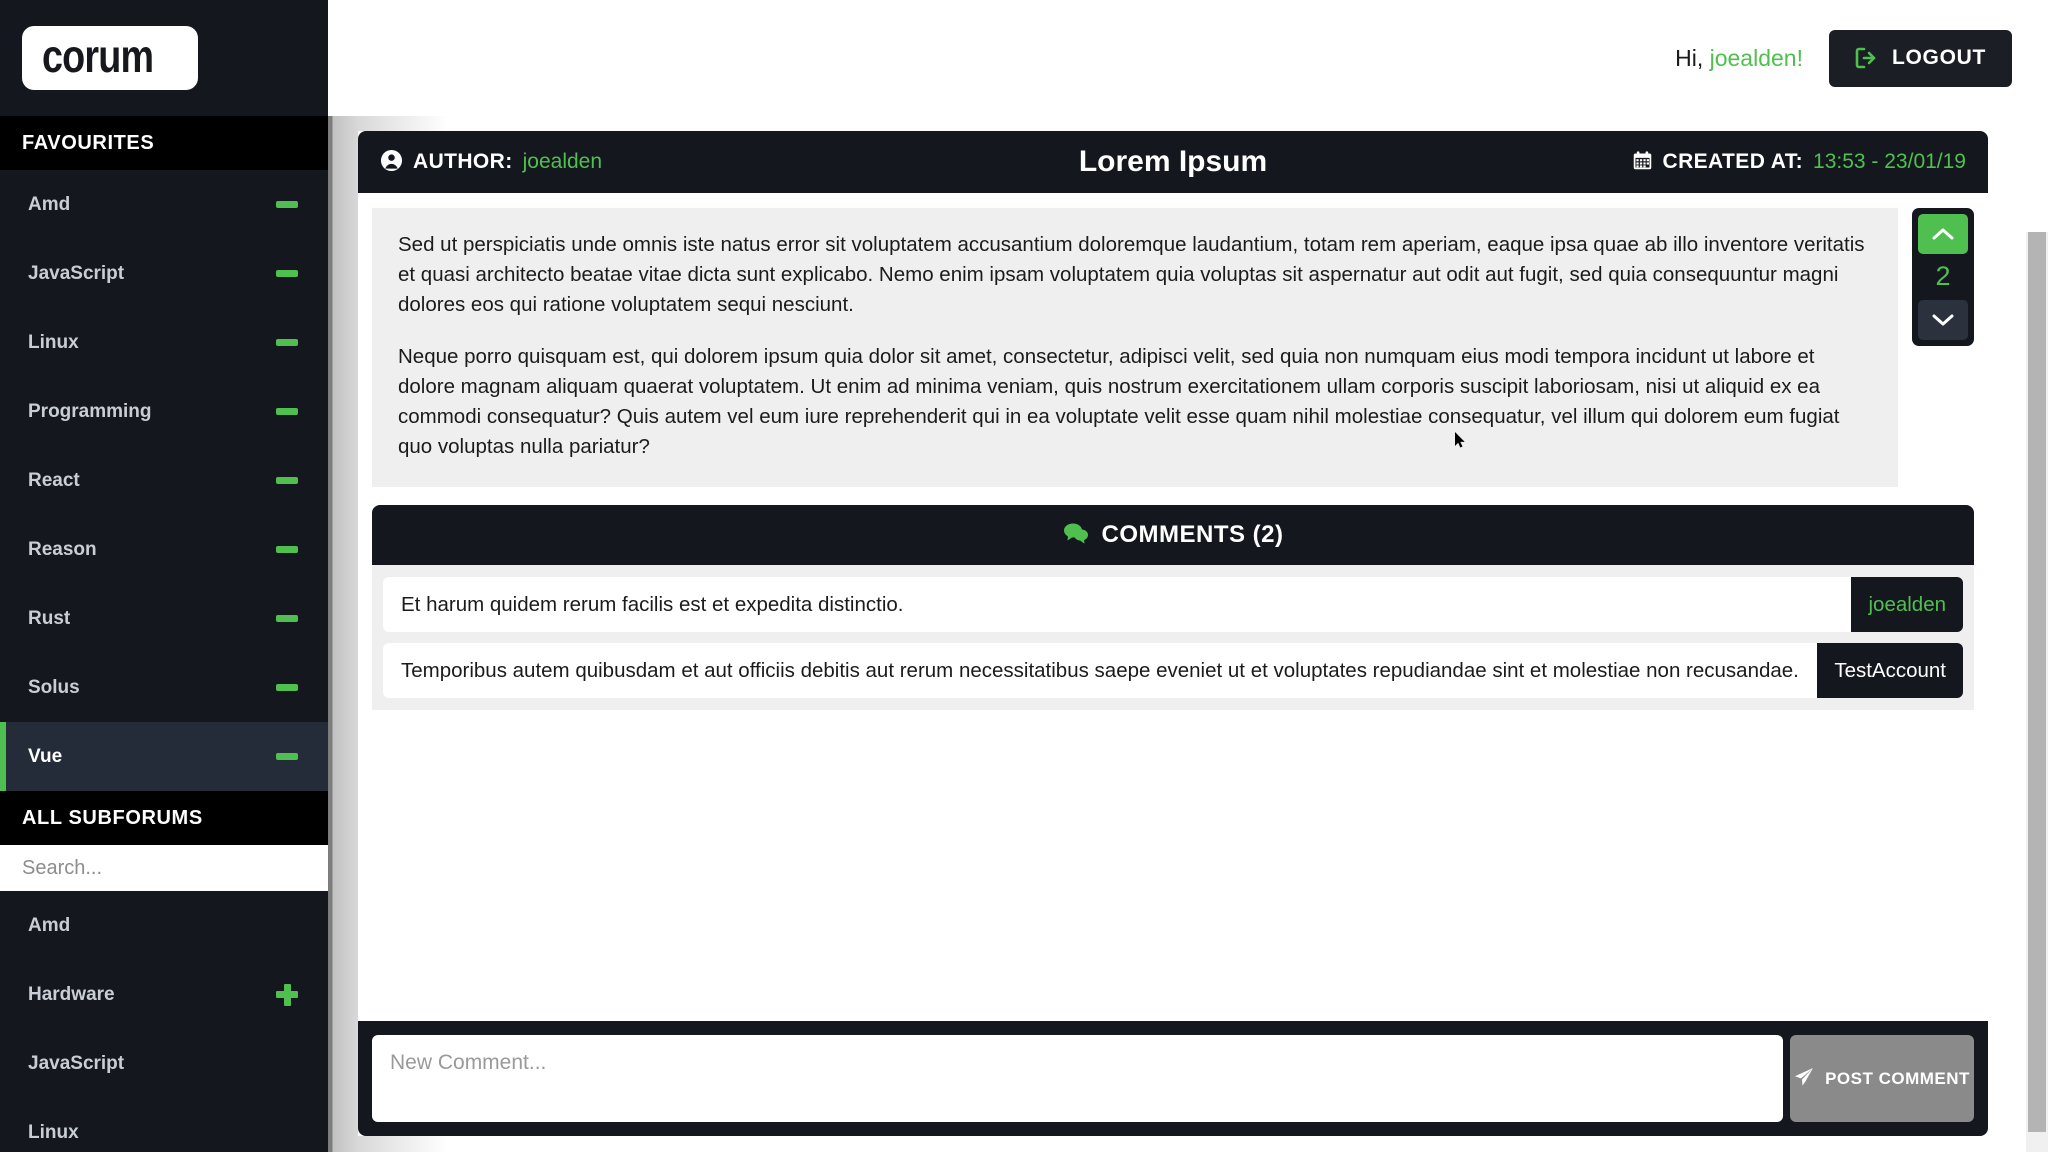 The height and width of the screenshot is (1152, 2048). Describe the element at coordinates (54, 480) in the screenshot. I see `sidebar-item-label: React` at that location.